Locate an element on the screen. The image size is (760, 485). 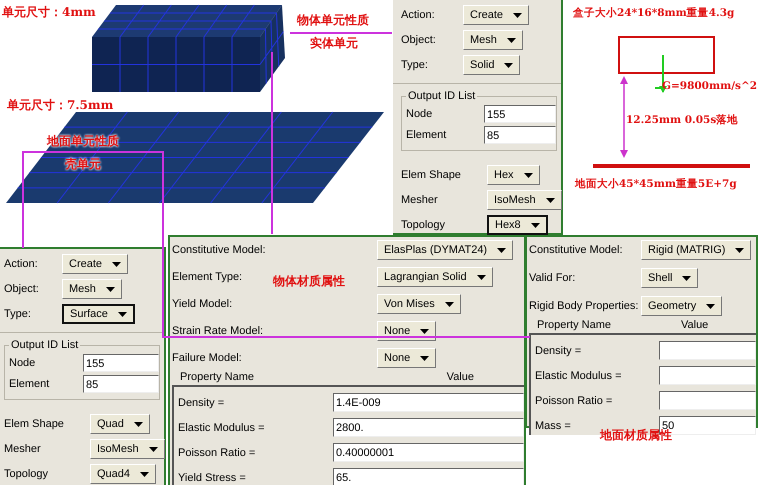
dropdown: Von Mises is located at coordinates (419, 304).